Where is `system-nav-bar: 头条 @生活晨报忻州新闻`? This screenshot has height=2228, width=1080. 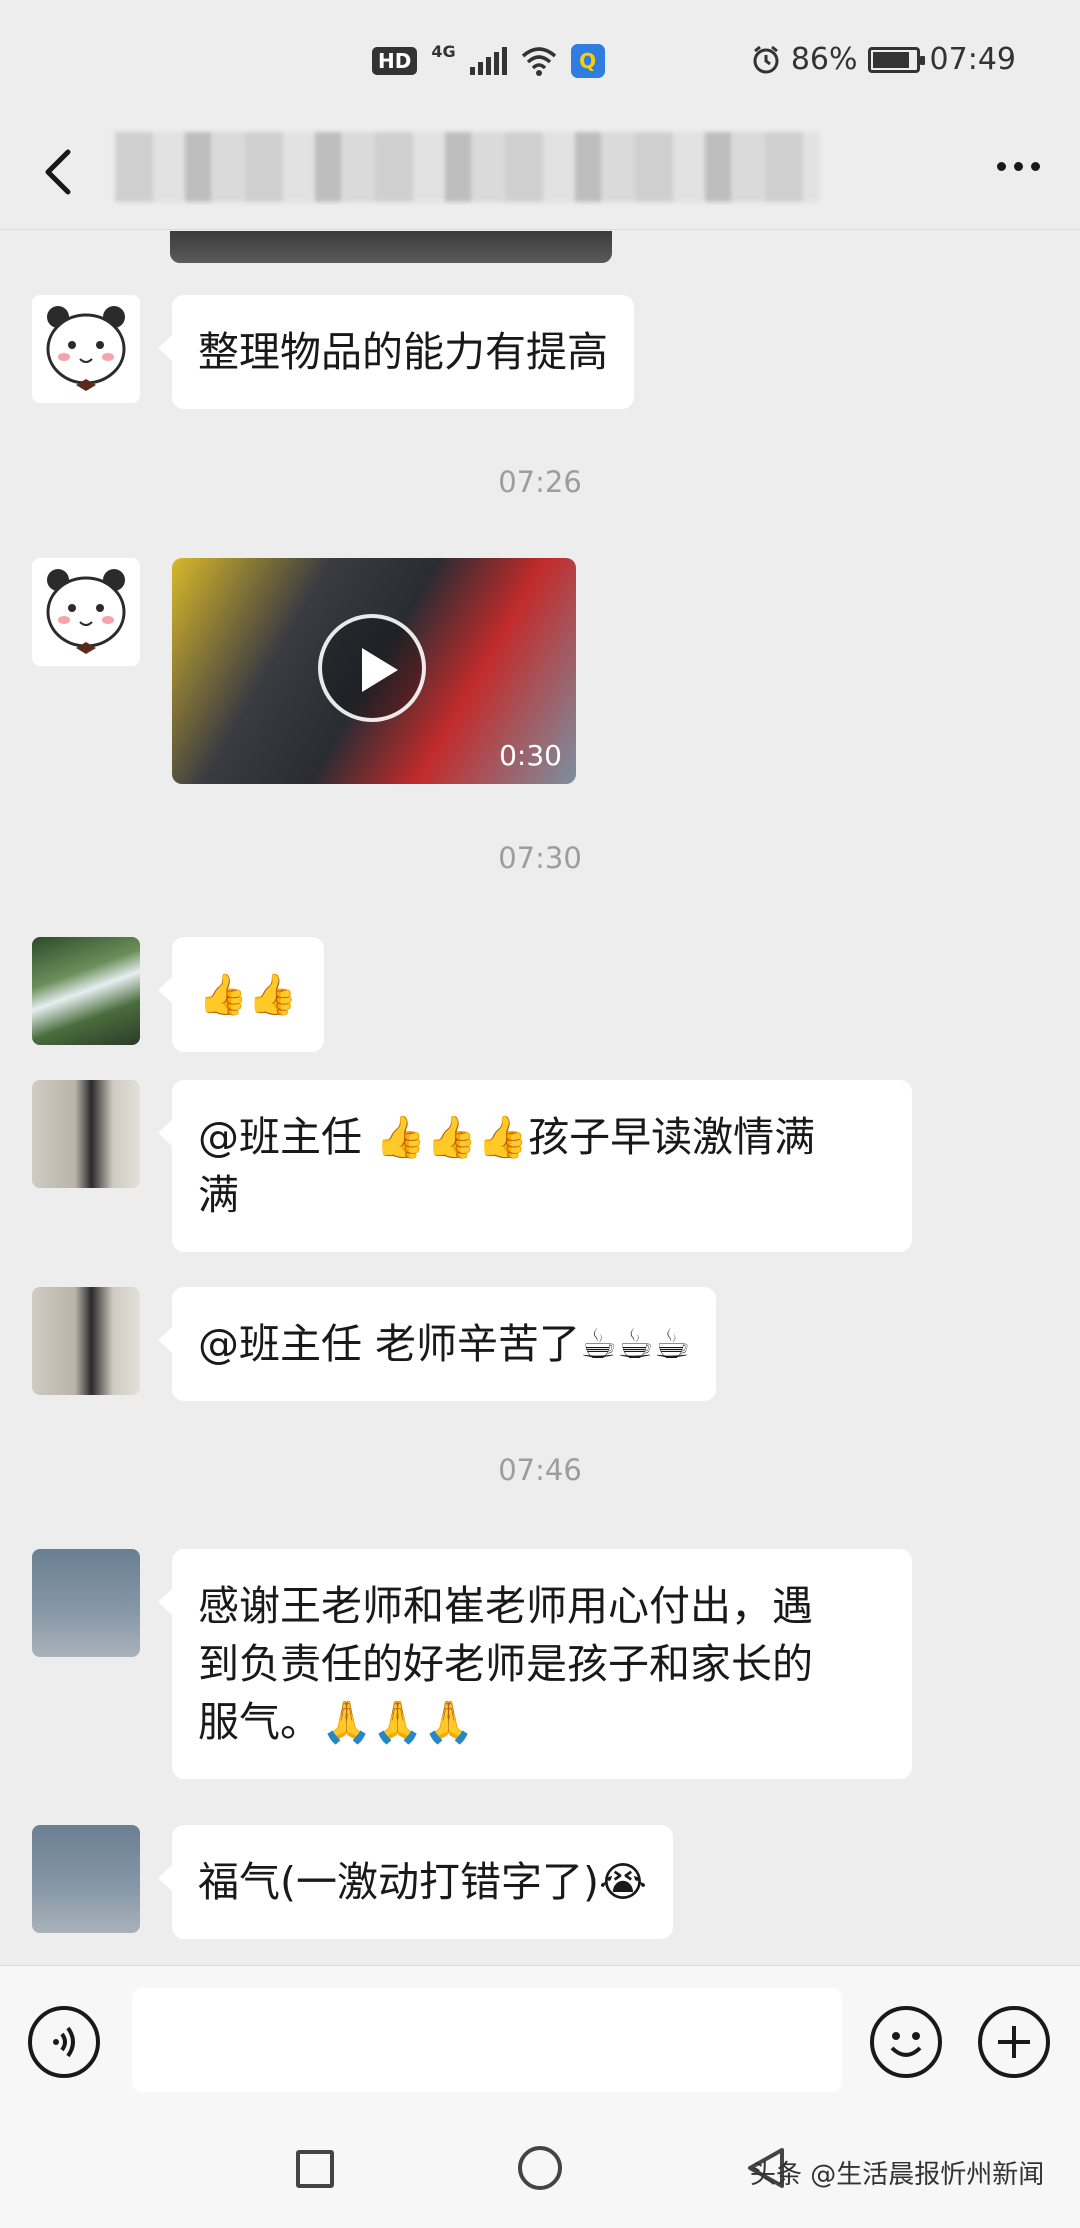
system-nav-bar: 头条 @生活晨报忻州新闻 is located at coordinates (540, 2169).